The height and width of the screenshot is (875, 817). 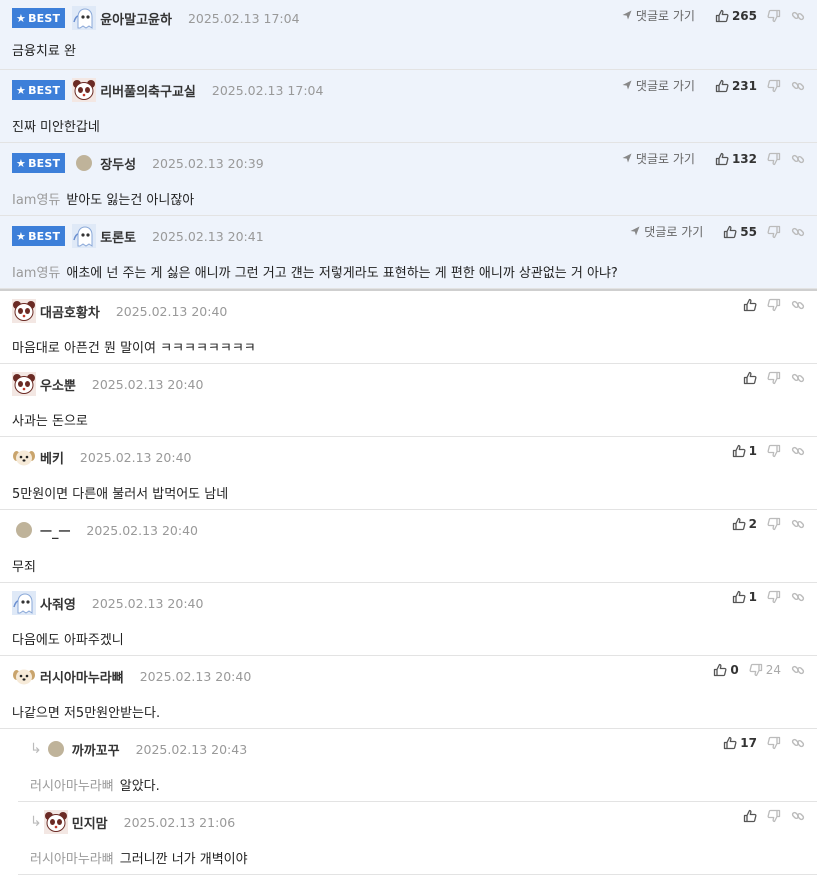 What do you see at coordinates (107, 384) in the screenshot?
I see `comment-header: 우소뿐 2025.02.13 20:40` at bounding box center [107, 384].